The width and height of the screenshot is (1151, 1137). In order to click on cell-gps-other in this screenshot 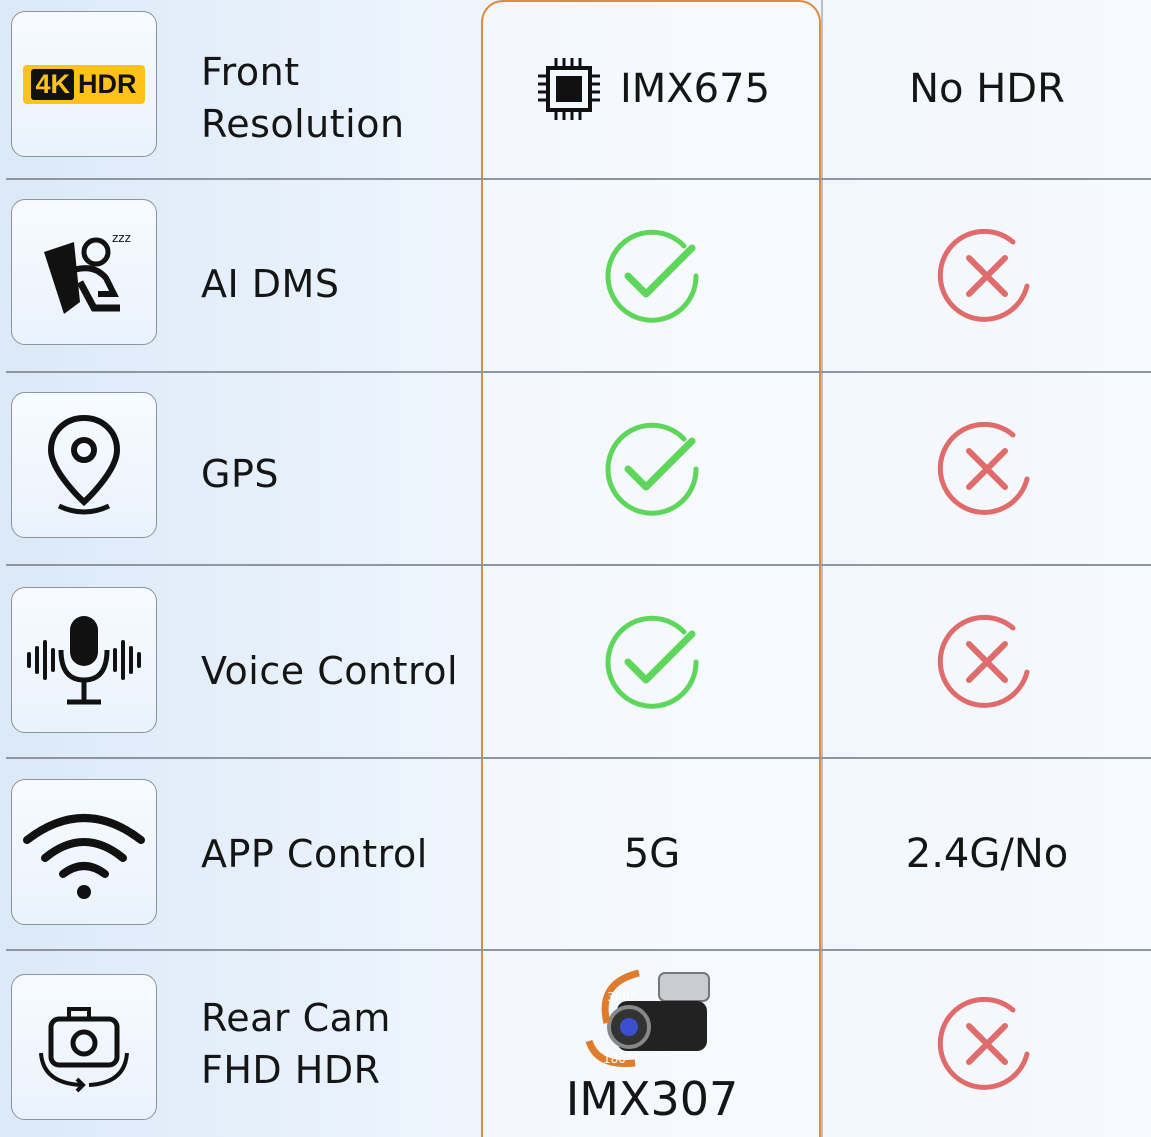, I will do `click(987, 468)`.